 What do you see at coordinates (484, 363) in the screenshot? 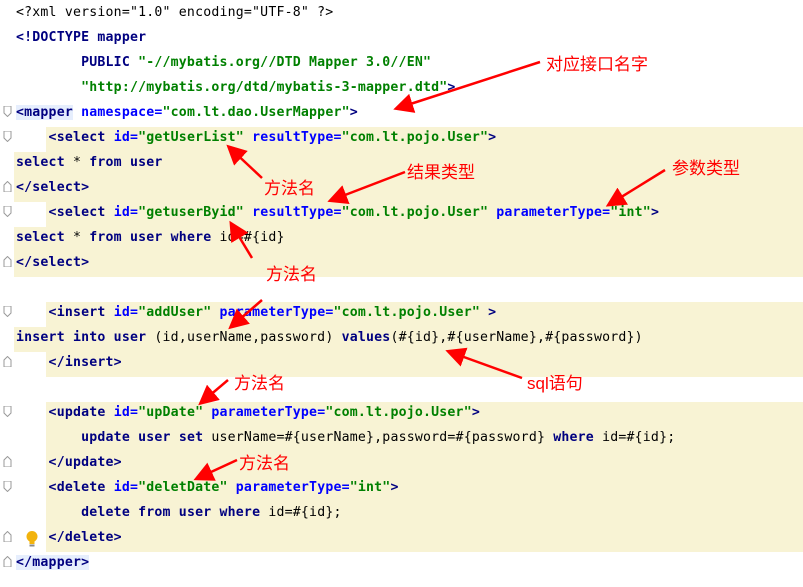
I see `arrow-sql` at bounding box center [484, 363].